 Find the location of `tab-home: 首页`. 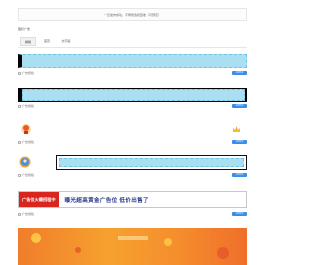

tab-home: 首页 is located at coordinates (47, 41).